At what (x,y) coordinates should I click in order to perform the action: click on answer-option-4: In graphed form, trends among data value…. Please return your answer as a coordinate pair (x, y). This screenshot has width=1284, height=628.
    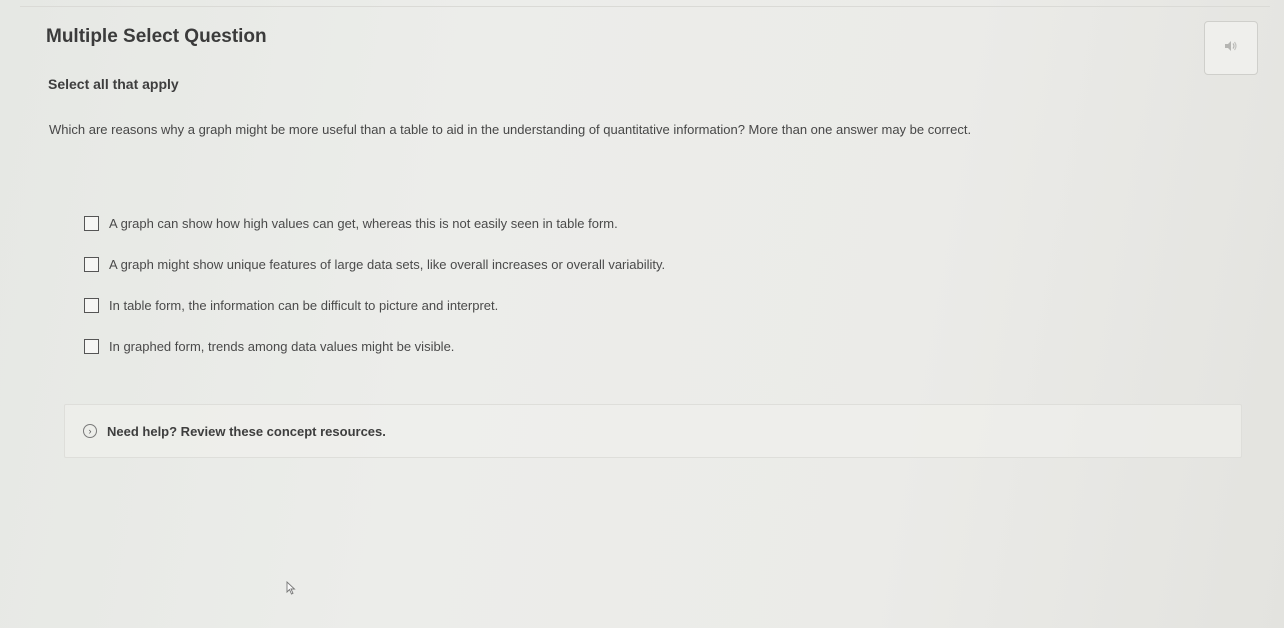
    Looking at the image, I should click on (374, 346).